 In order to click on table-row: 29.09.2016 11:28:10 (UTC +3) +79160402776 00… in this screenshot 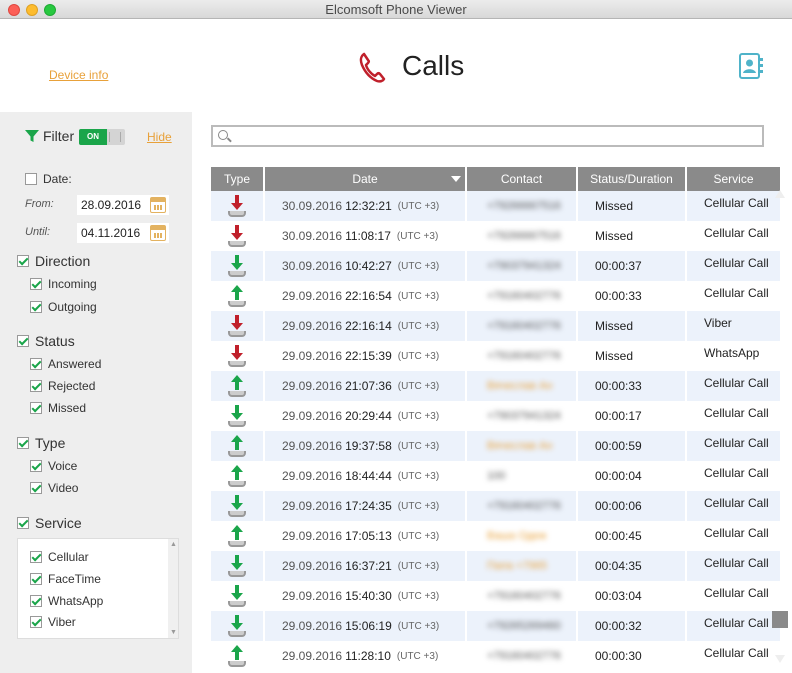, I will do `click(495, 656)`.